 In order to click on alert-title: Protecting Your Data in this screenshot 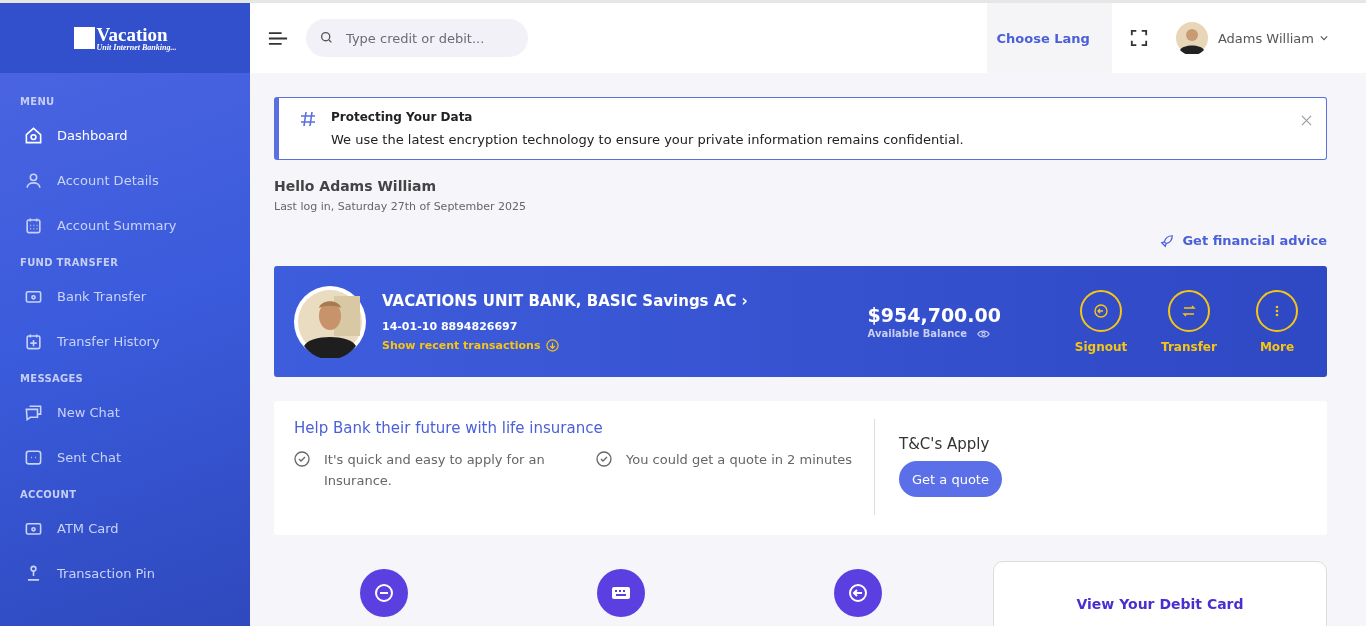, I will do `click(402, 117)`.